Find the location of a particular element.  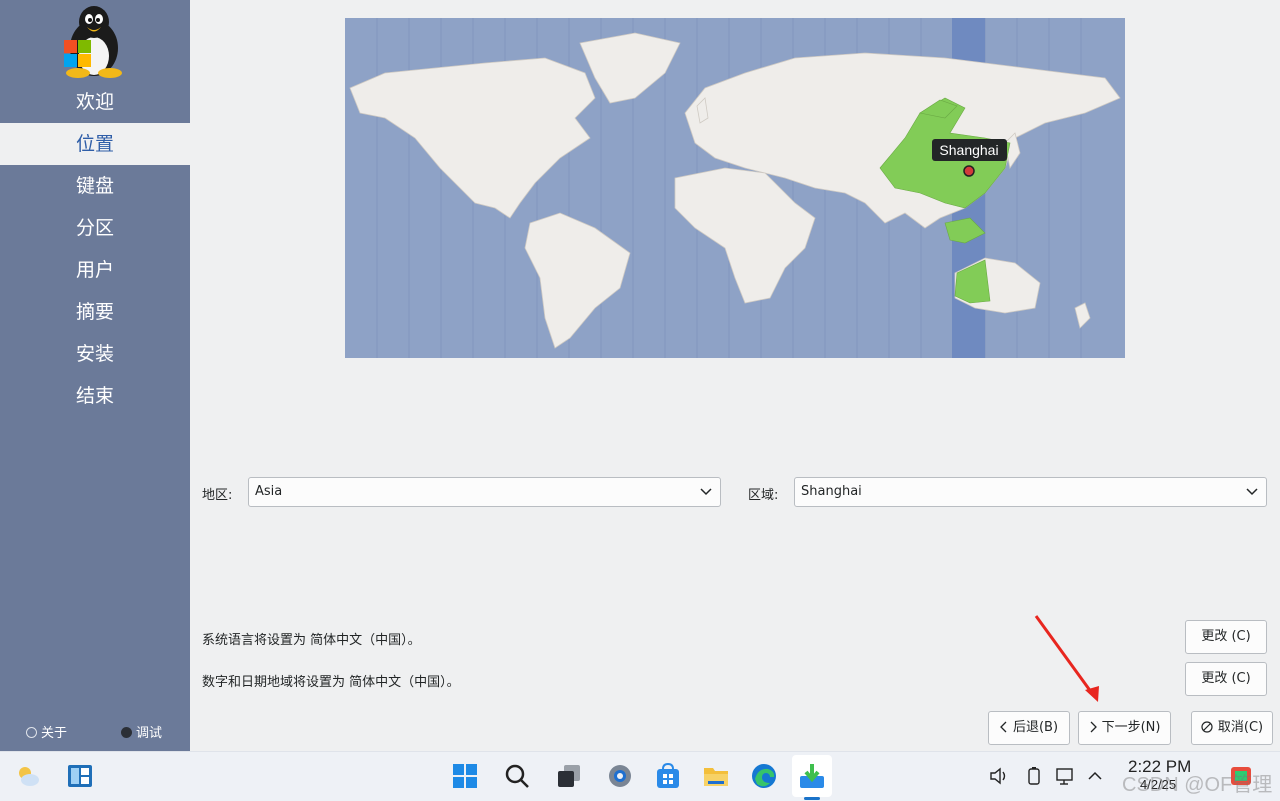

zone-value: Shanghai is located at coordinates (831, 491).